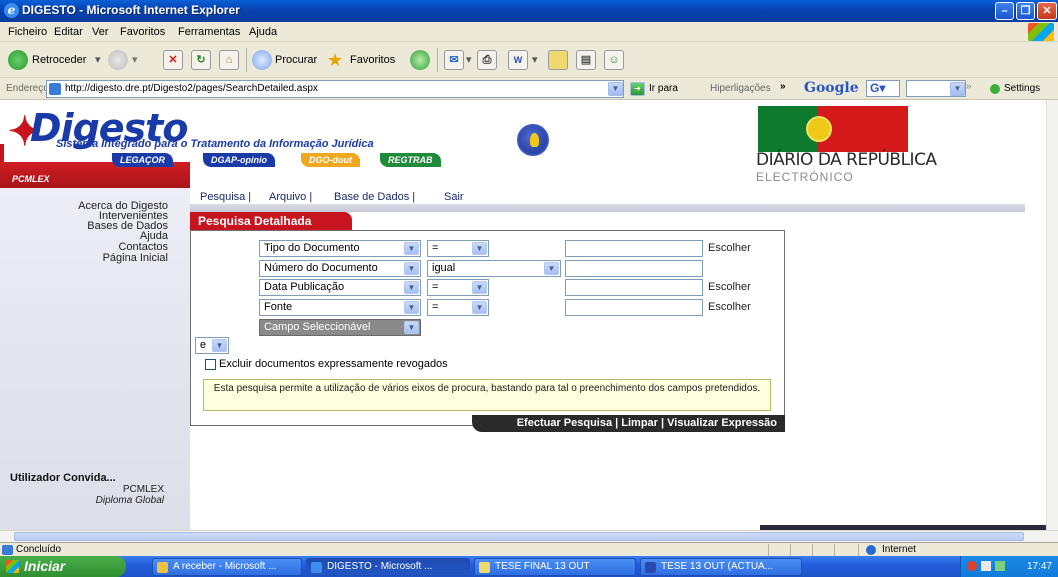  What do you see at coordinates (340, 327) in the screenshot?
I see `field-select-5: Campo Seleccionável ▼` at bounding box center [340, 327].